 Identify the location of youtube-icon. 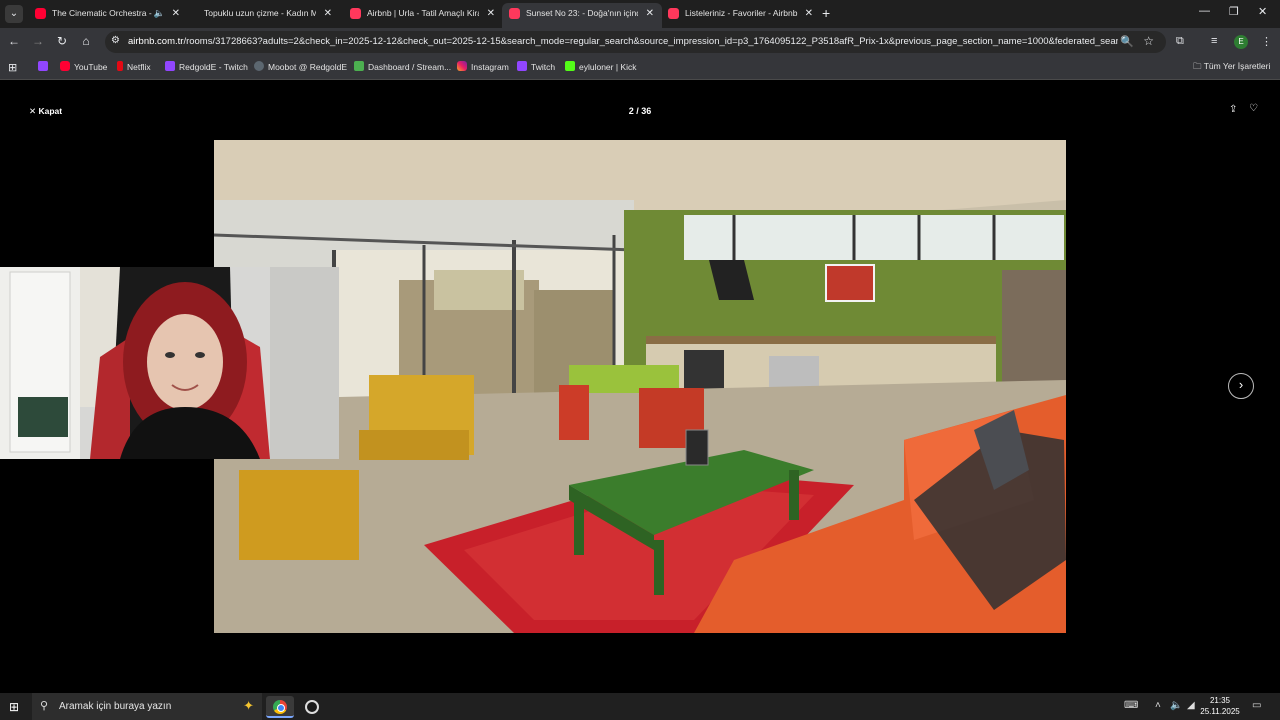
(65, 66).